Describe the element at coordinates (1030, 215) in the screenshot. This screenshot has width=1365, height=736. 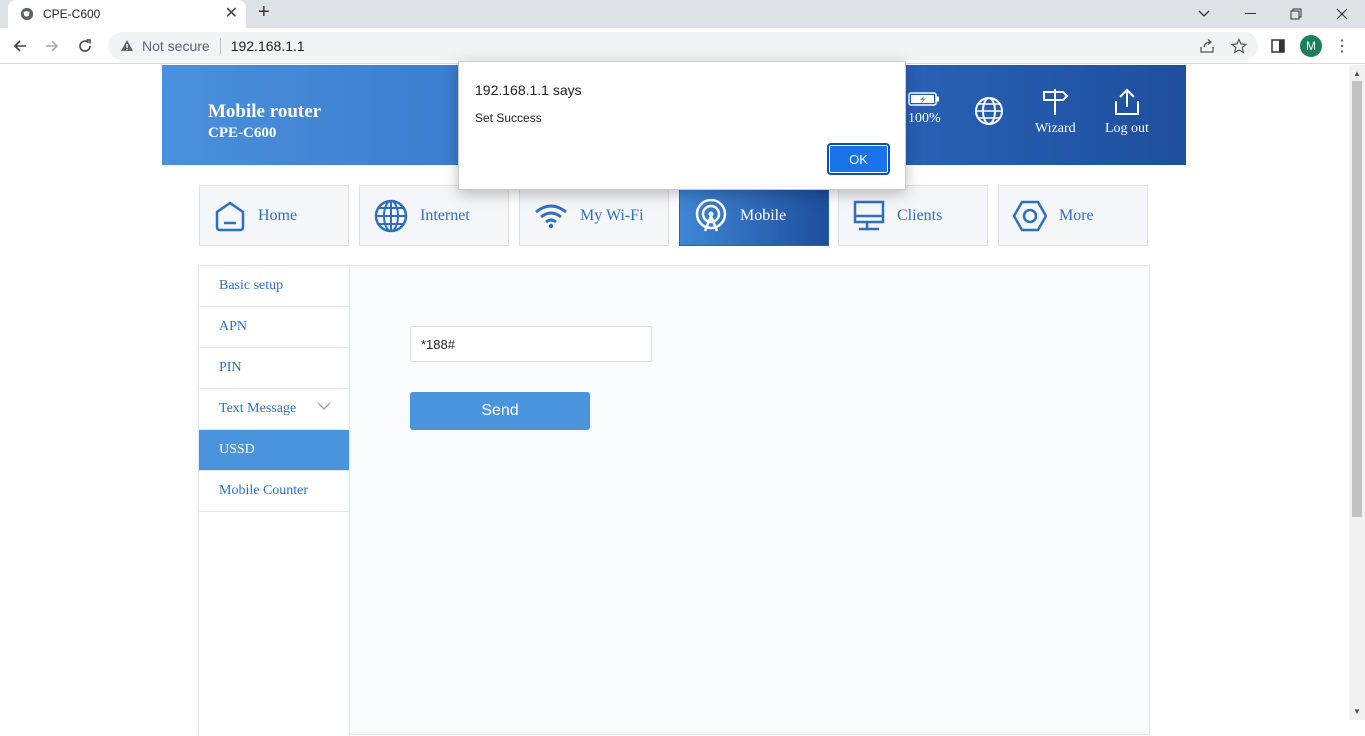
I see `hexagon-icon` at that location.